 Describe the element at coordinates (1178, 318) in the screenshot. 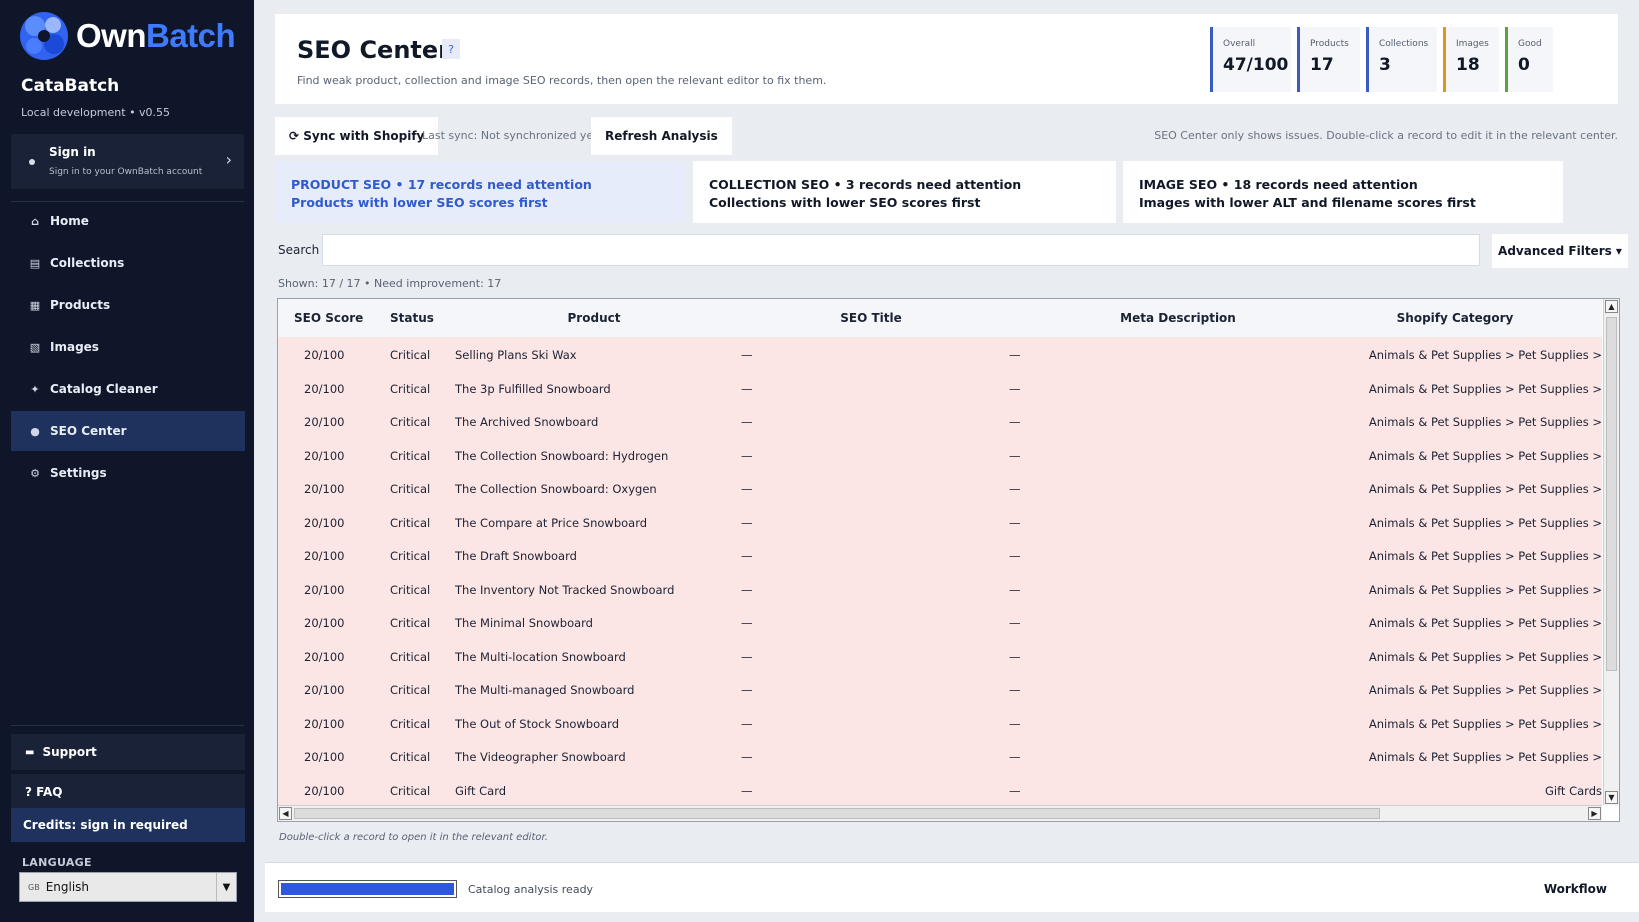

I see `column-header-meta-description: Meta Description` at that location.